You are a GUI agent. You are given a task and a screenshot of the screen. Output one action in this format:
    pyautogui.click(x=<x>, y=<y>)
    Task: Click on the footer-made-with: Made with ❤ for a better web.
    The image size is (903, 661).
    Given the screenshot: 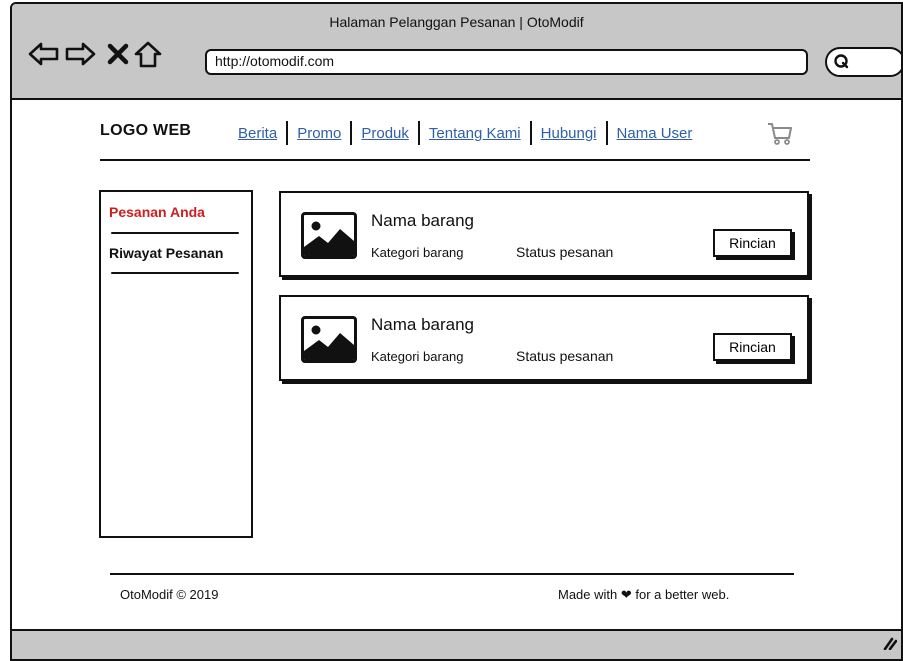 What is the action you would take?
    pyautogui.click(x=644, y=594)
    